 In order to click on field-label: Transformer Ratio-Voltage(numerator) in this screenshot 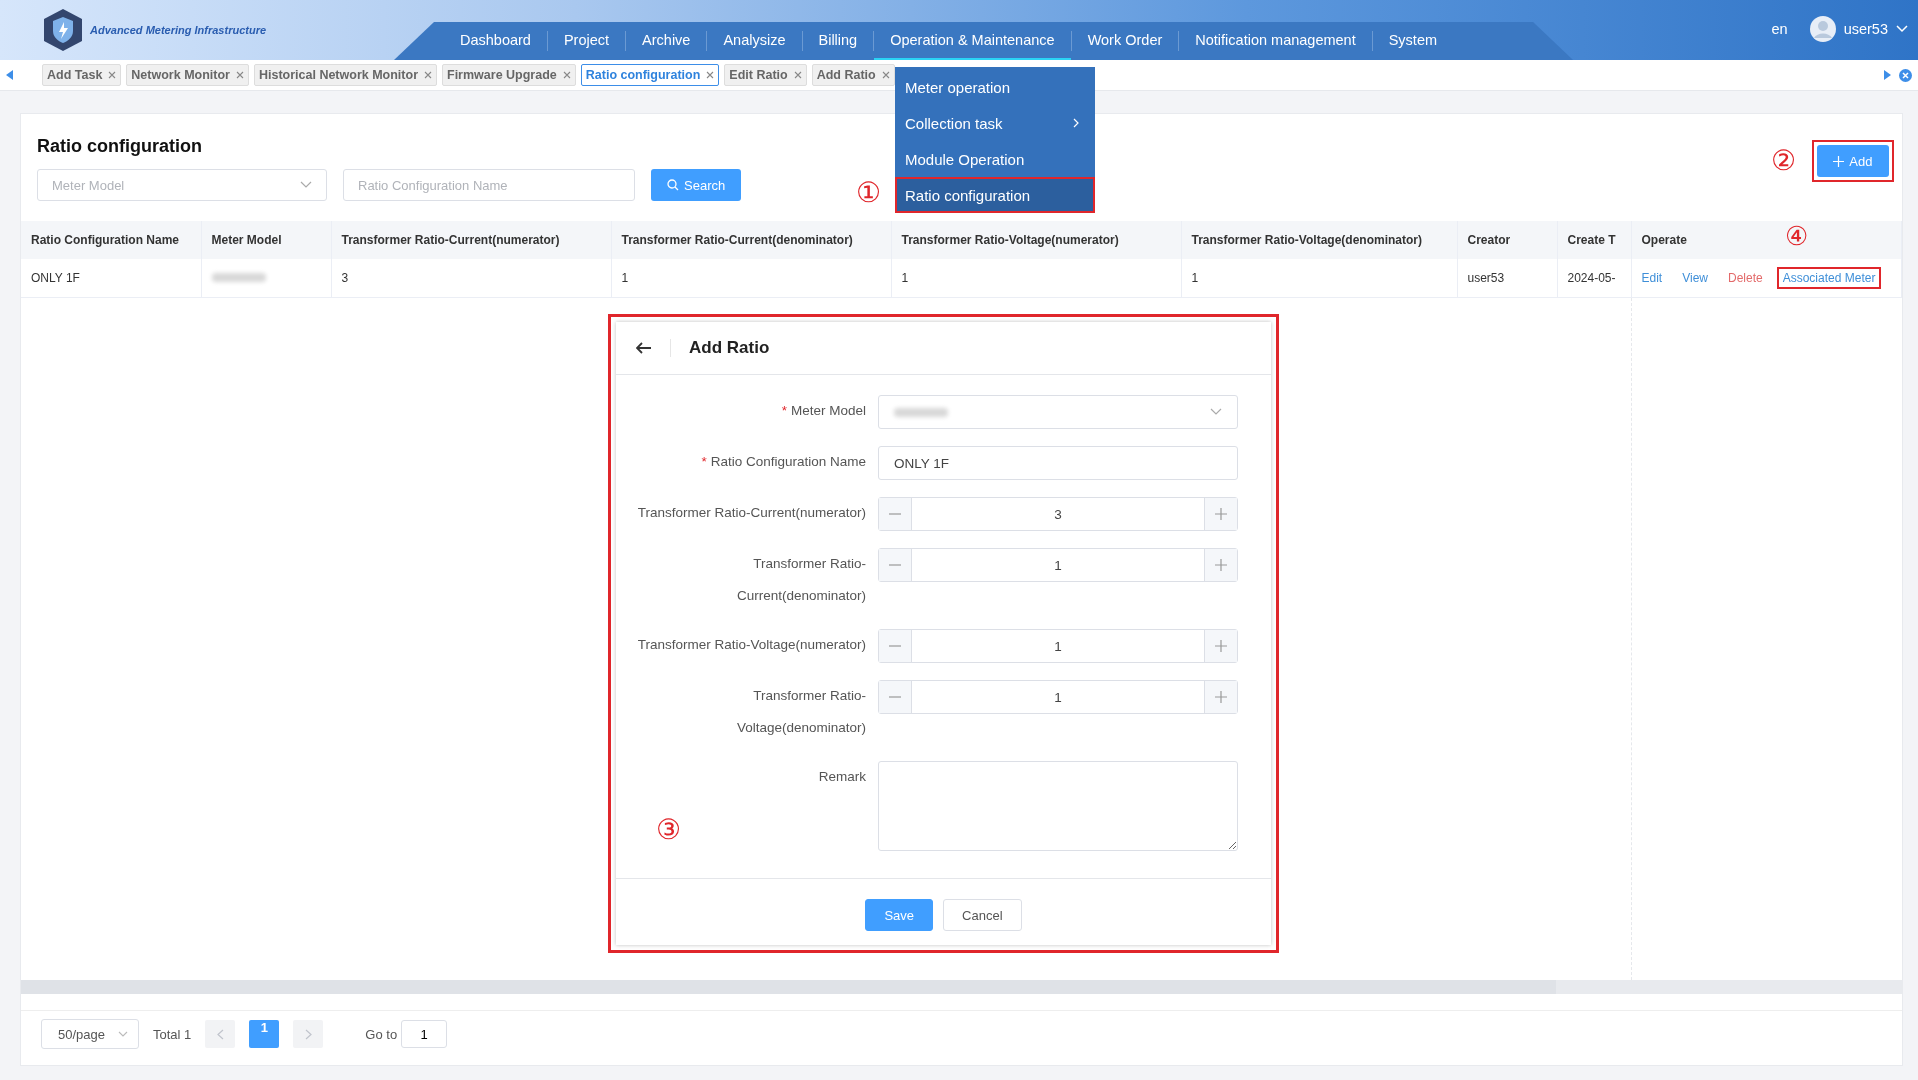, I will do `click(751, 644)`.